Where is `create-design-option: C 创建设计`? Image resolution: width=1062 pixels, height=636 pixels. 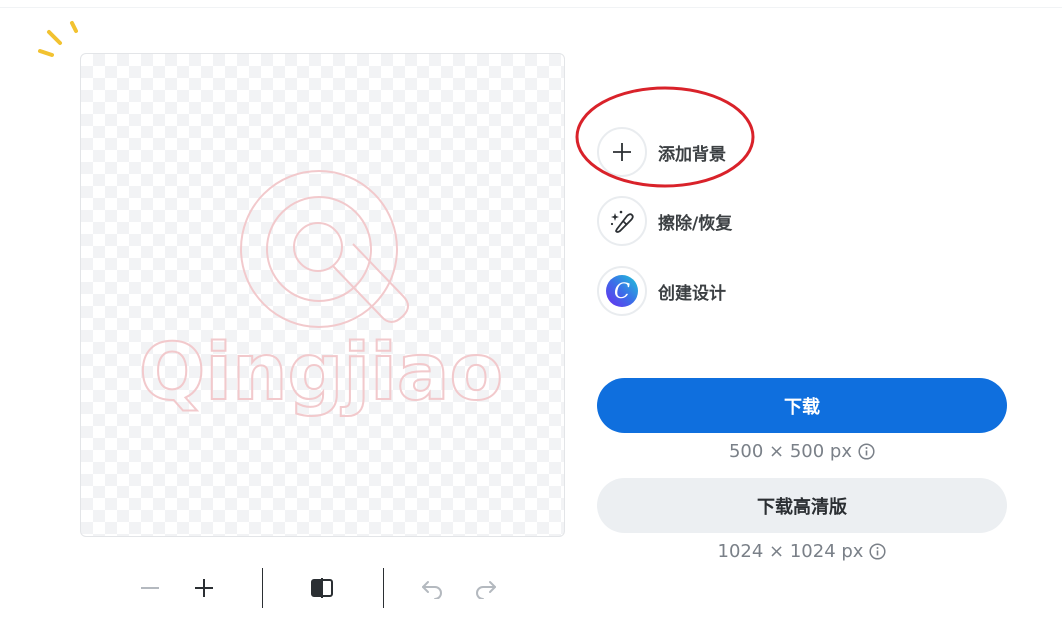 create-design-option: C 创建设计 is located at coordinates (661, 291).